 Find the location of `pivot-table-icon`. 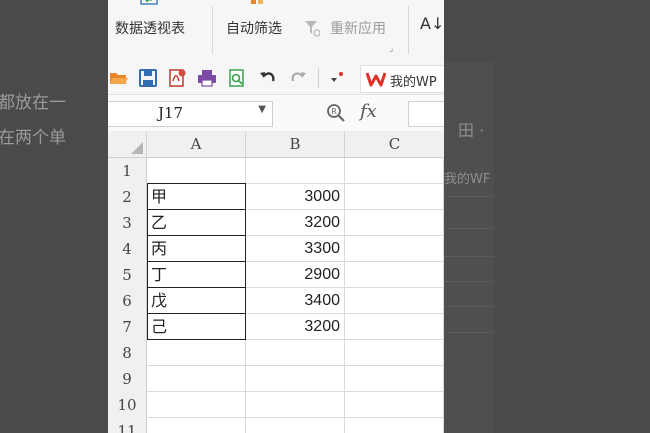

pivot-table-icon is located at coordinates (149, 2).